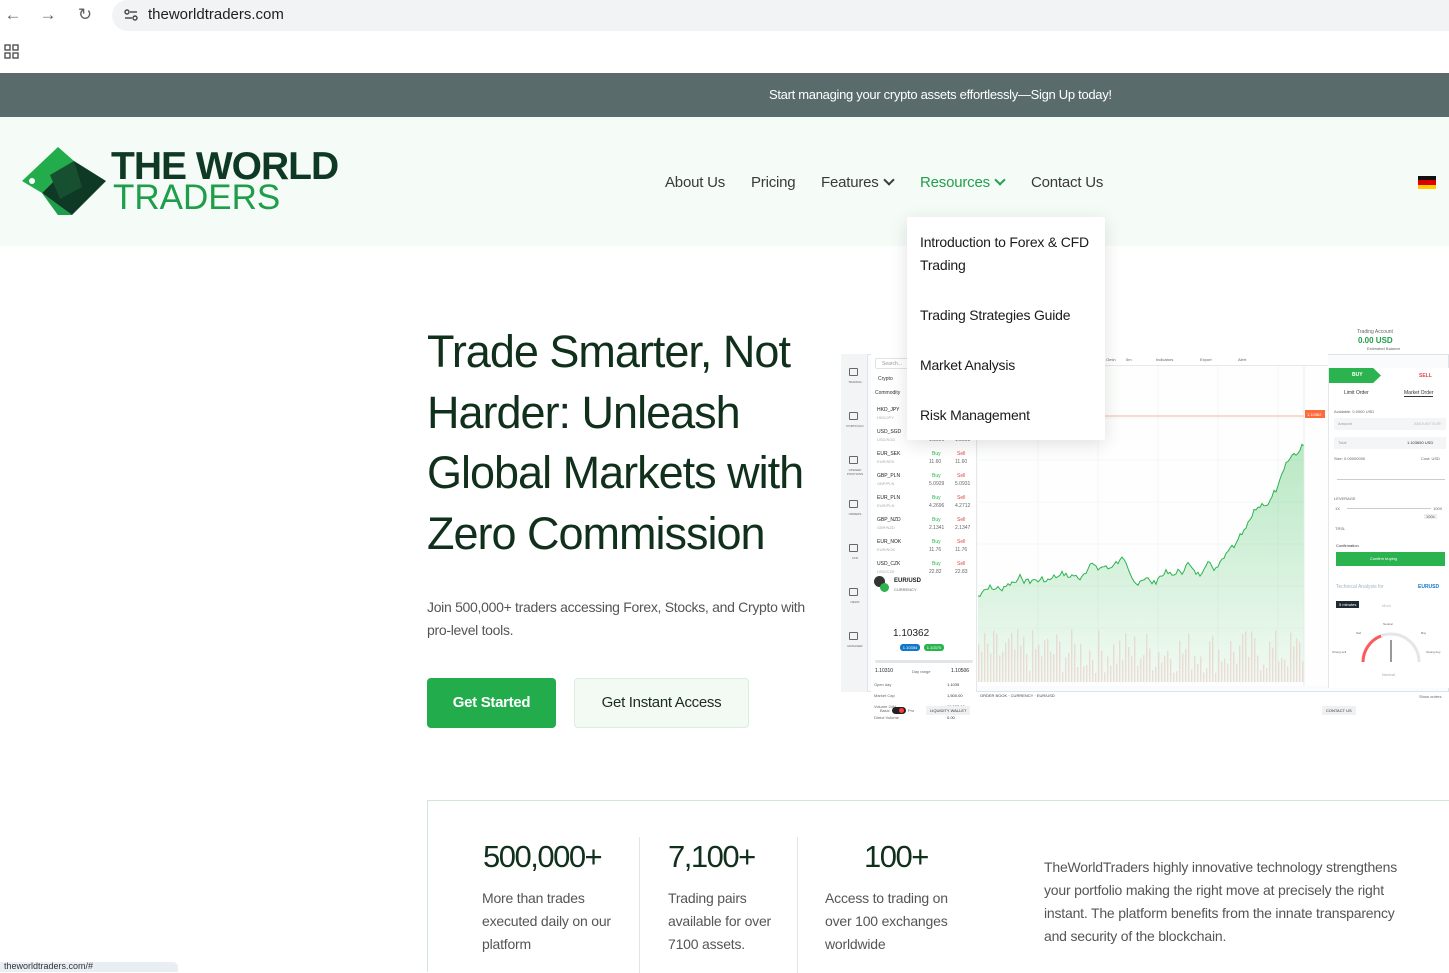 This screenshot has width=1449, height=973. What do you see at coordinates (1314, 414) in the screenshot?
I see `chart-price-tag: 1.10362` at bounding box center [1314, 414].